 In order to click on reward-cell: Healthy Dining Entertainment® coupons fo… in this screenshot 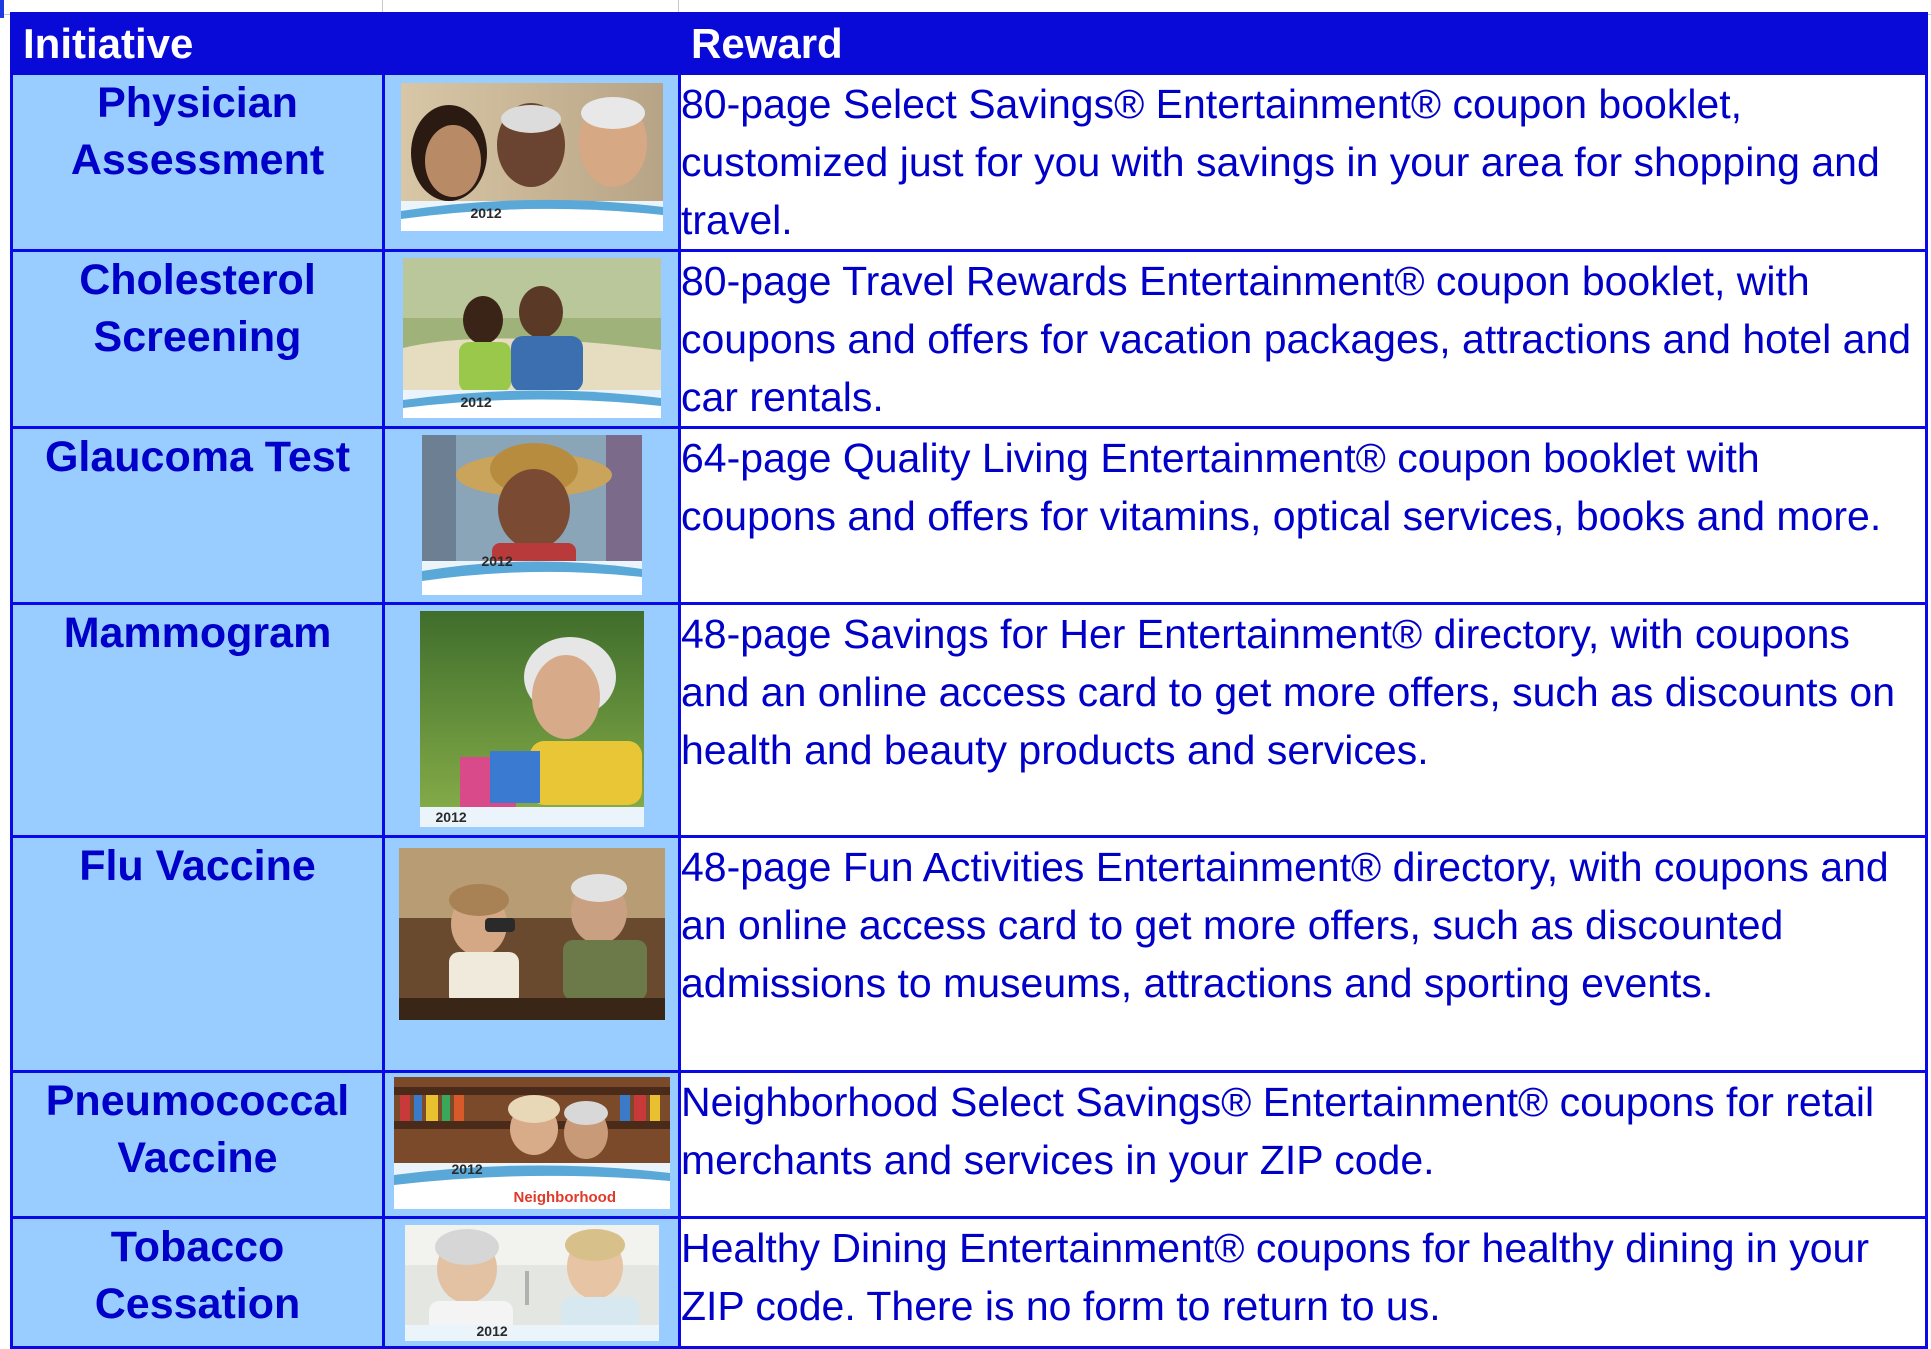, I will do `click(1303, 1282)`.